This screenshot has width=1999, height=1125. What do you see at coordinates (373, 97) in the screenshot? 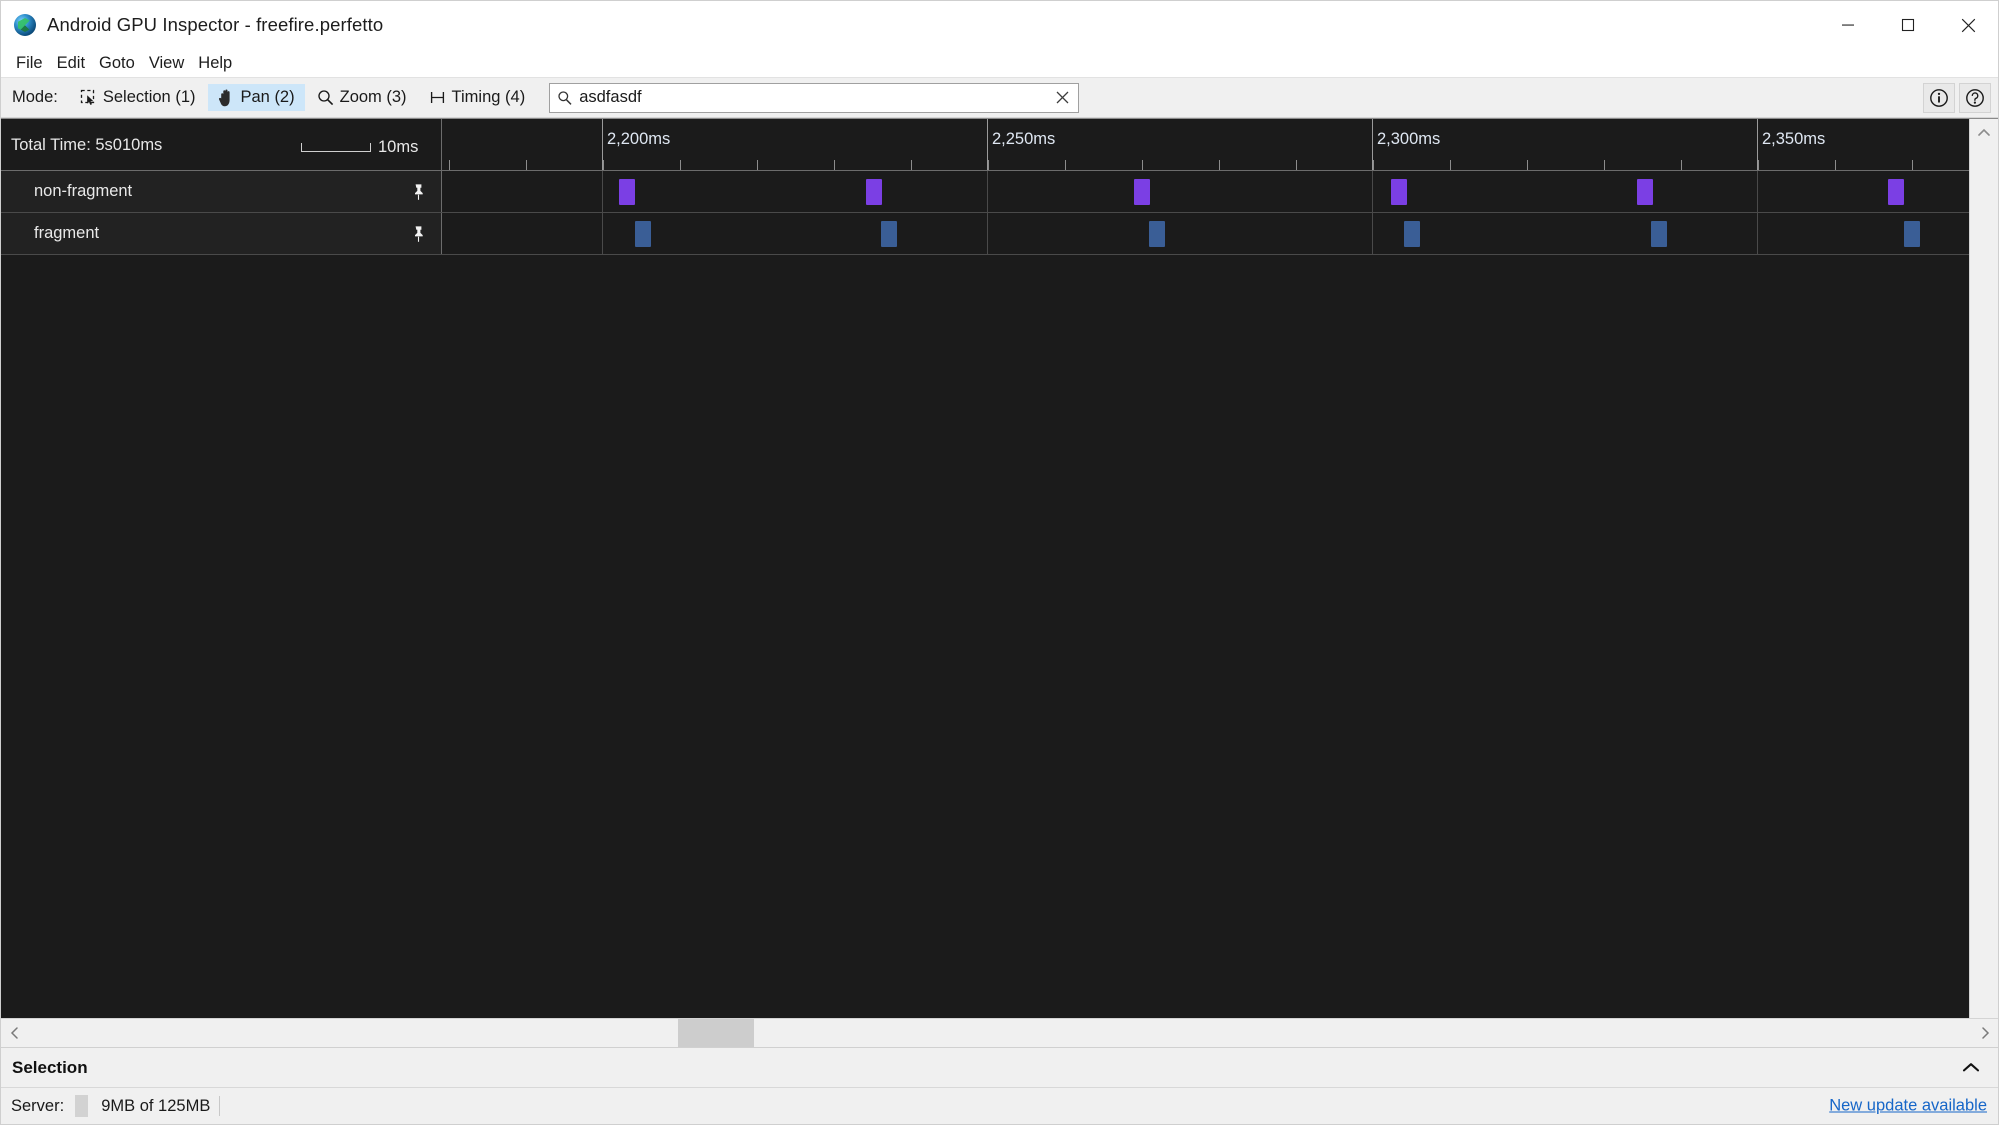
I see `mode-button-zoom-label: Zoom (3)` at bounding box center [373, 97].